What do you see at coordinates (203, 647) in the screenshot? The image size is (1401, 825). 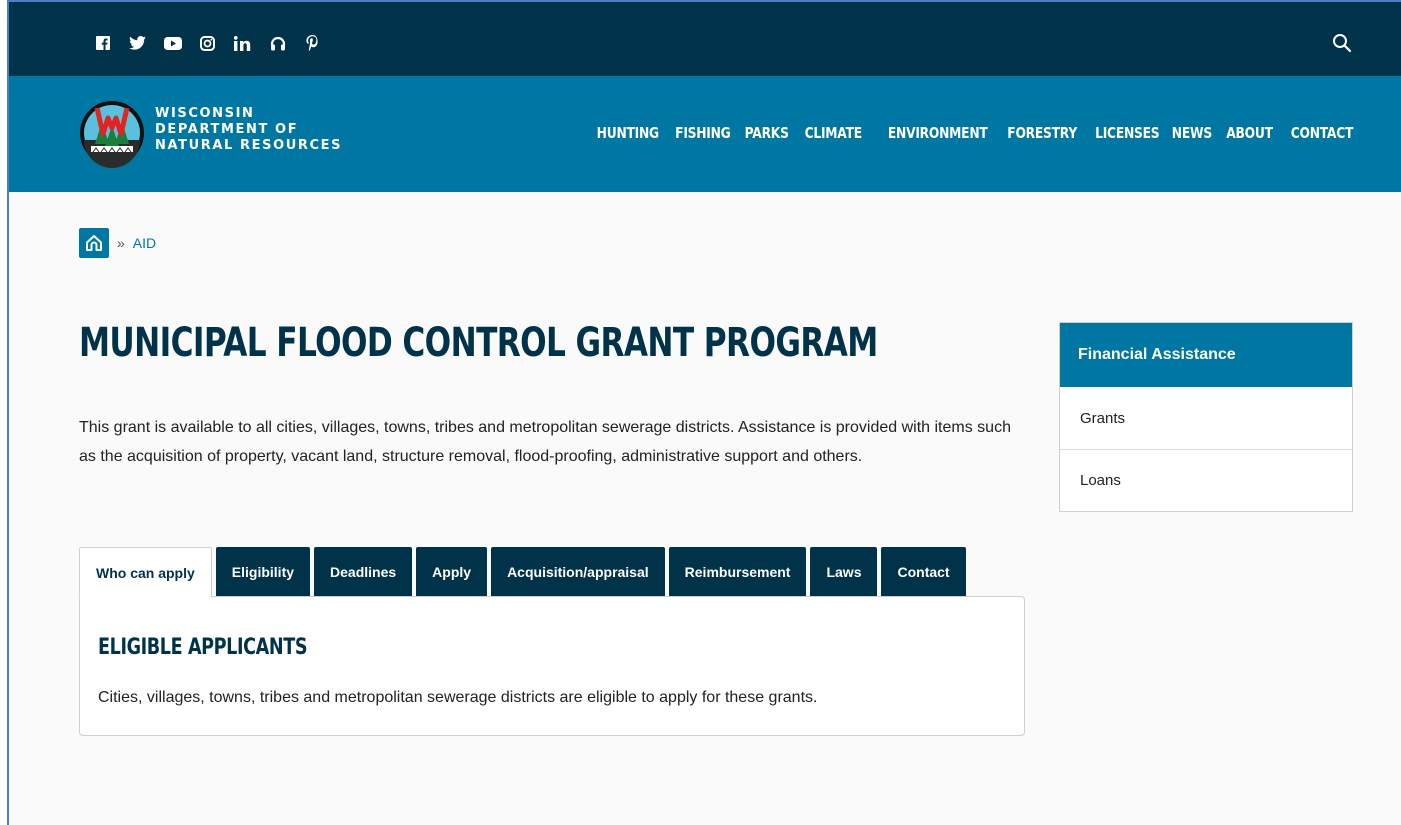 I see `panel-heading: ELIGIBLE APPLICANTS` at bounding box center [203, 647].